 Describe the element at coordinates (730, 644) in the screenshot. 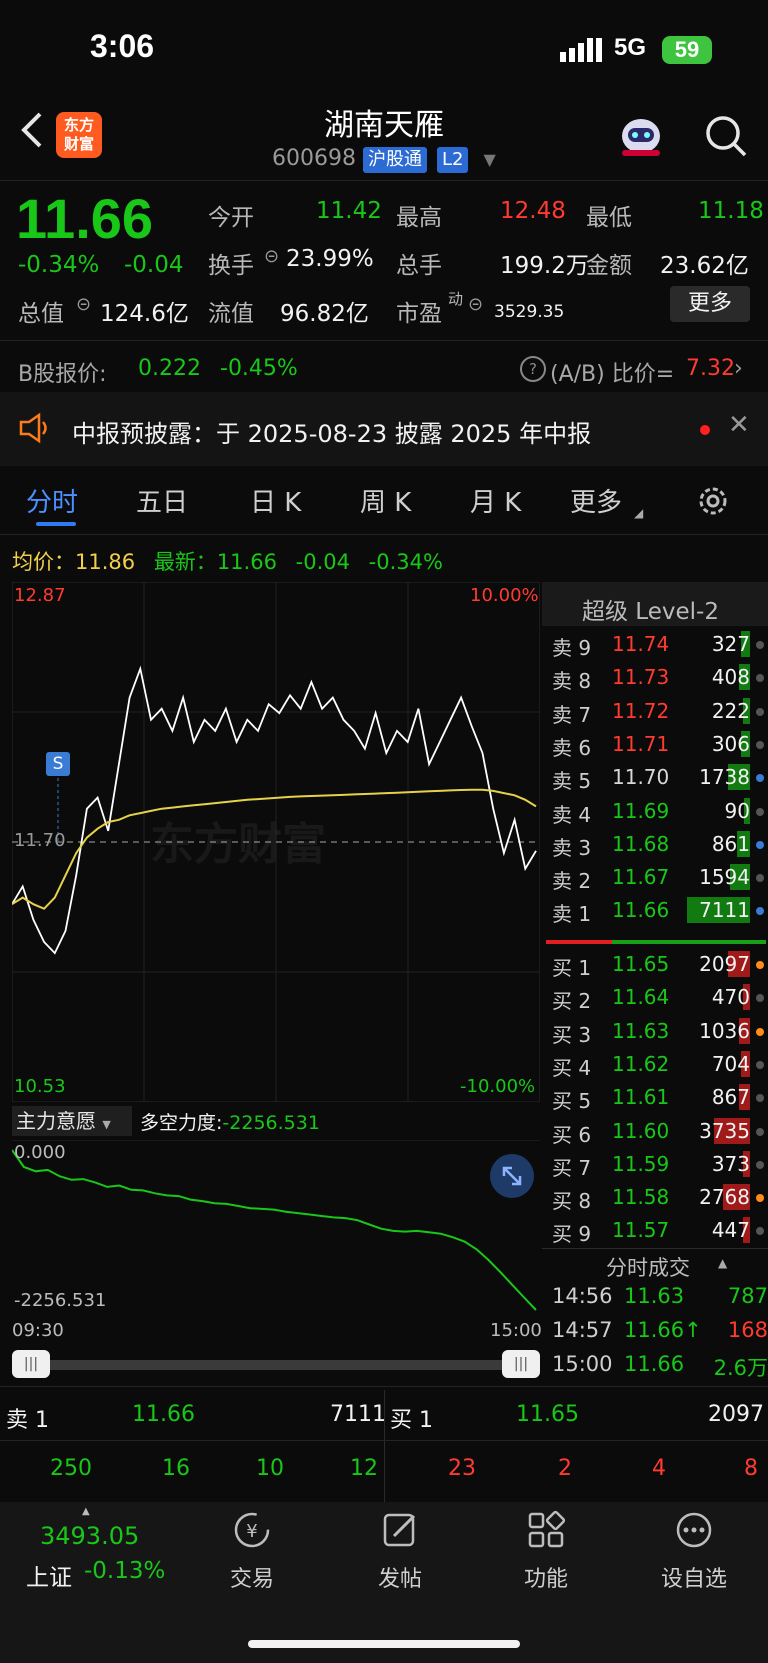

I see `ask-volume: 327` at that location.